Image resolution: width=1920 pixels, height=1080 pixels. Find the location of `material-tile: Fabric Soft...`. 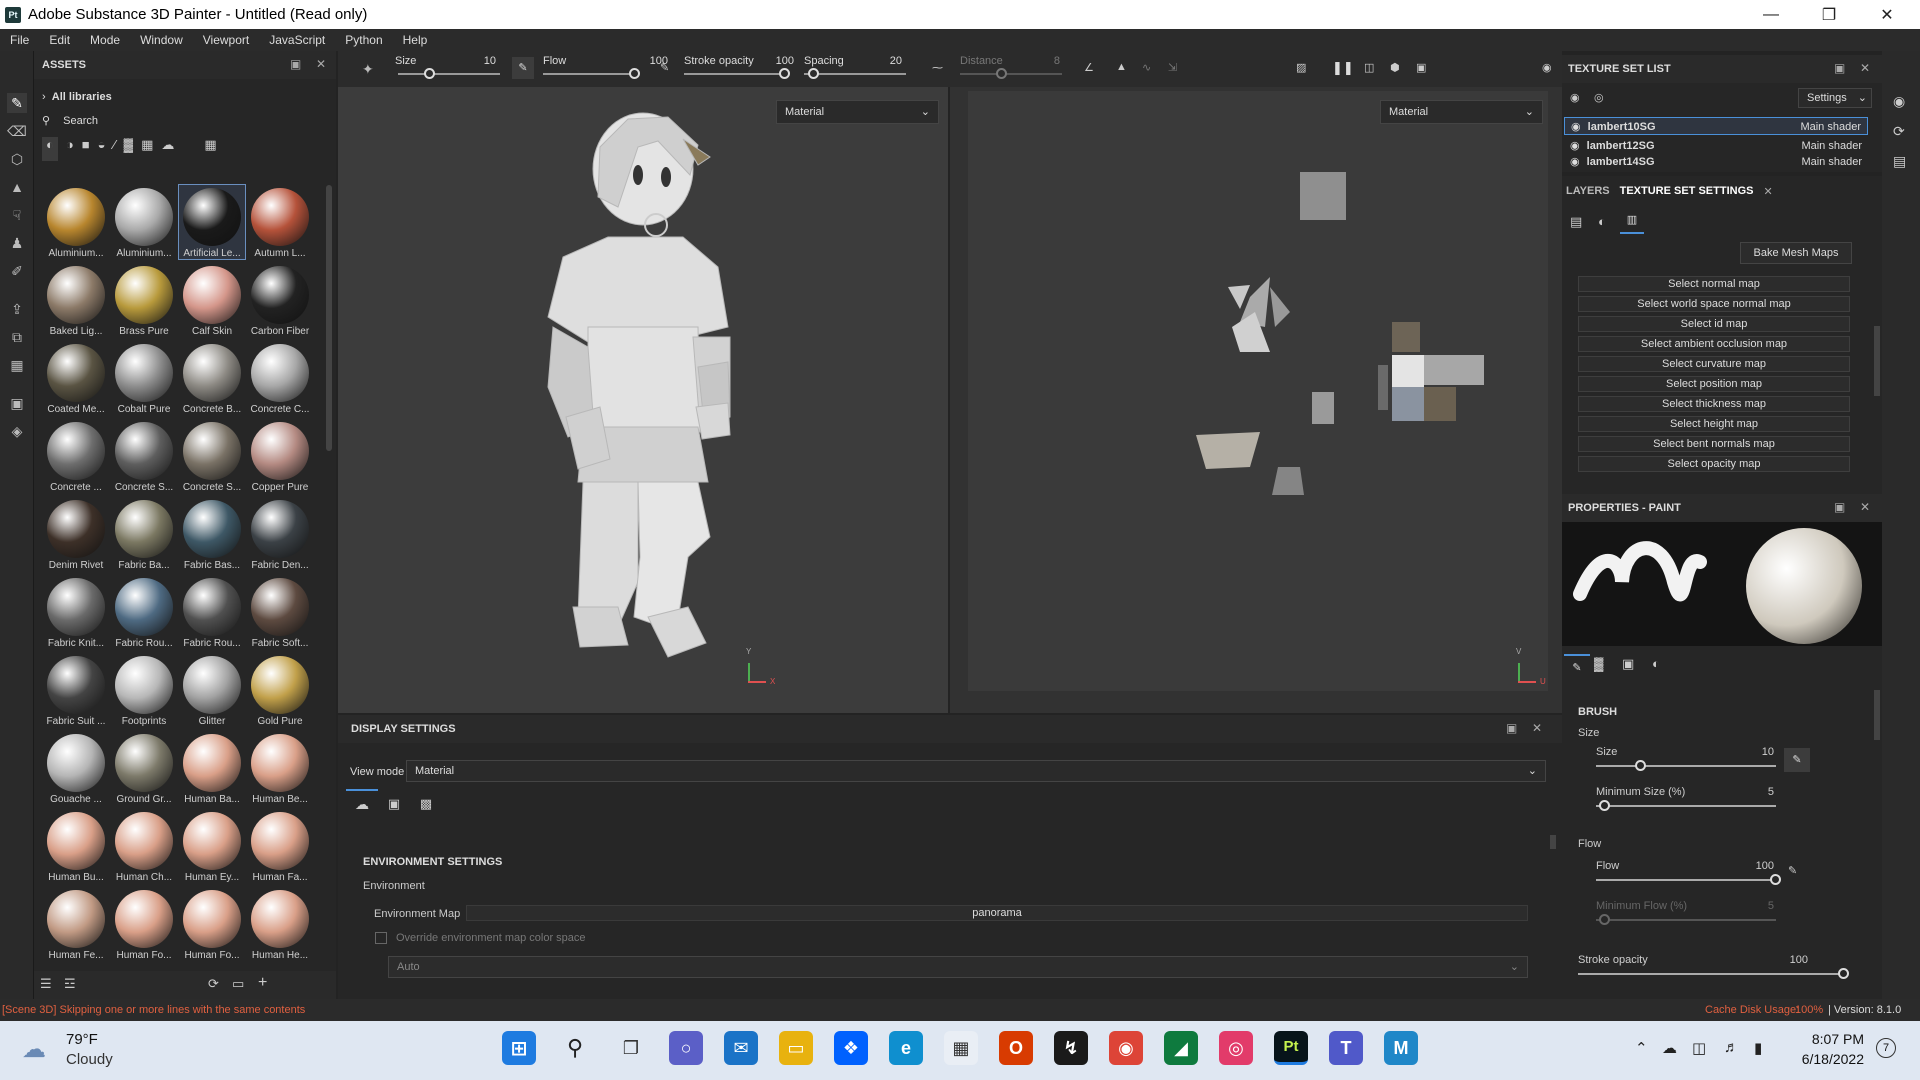

material-tile: Fabric Soft... is located at coordinates (280, 612).